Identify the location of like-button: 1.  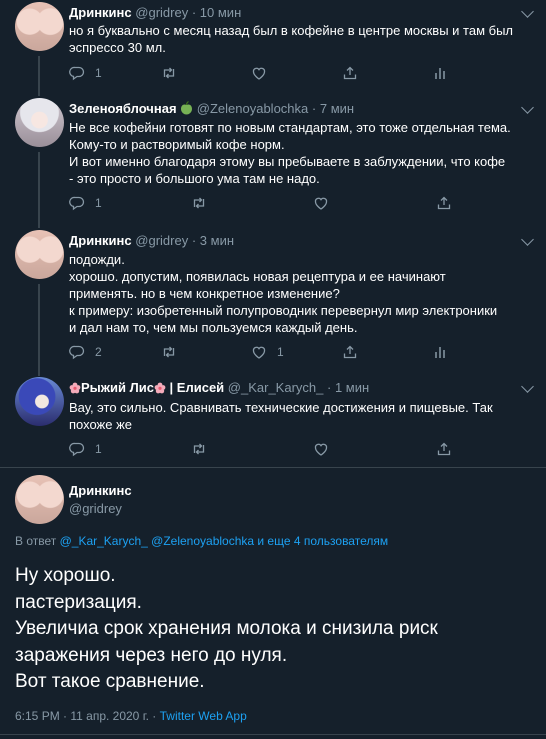
(267, 352).